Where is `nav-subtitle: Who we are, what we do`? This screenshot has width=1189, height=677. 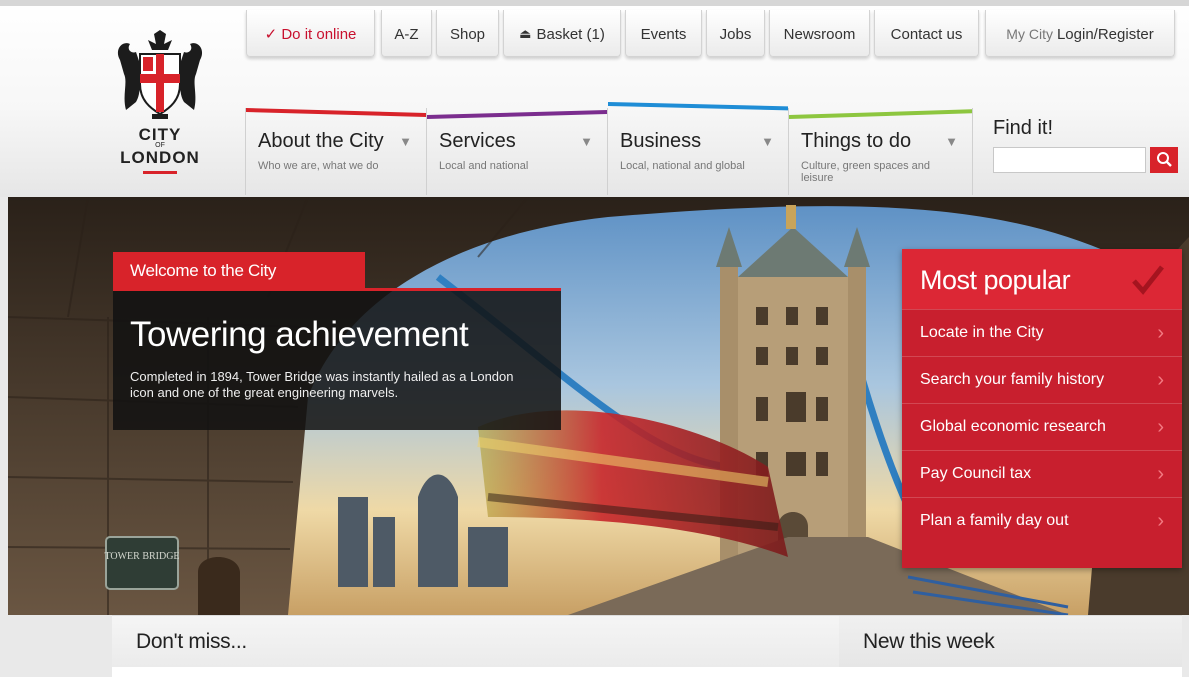
nav-subtitle: Who we are, what we do is located at coordinates (318, 166).